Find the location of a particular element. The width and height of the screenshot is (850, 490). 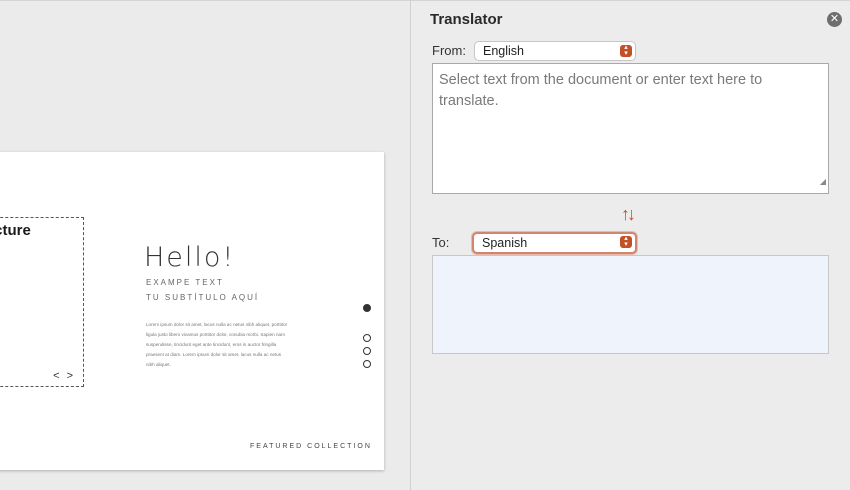

picture-label: icture is located at coordinates (15, 230).